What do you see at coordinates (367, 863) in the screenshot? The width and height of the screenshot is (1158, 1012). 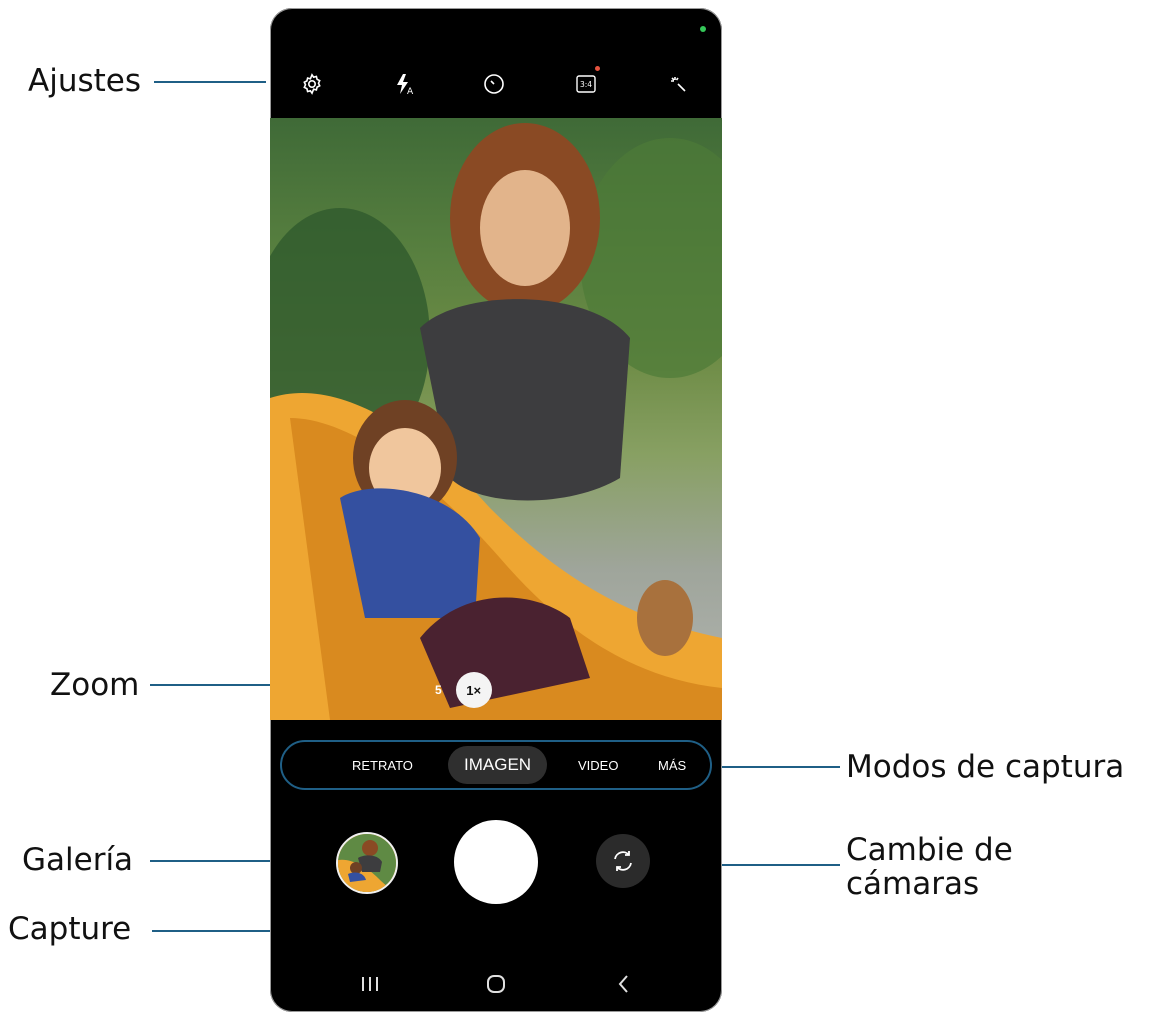 I see `gallery-thumbnail` at bounding box center [367, 863].